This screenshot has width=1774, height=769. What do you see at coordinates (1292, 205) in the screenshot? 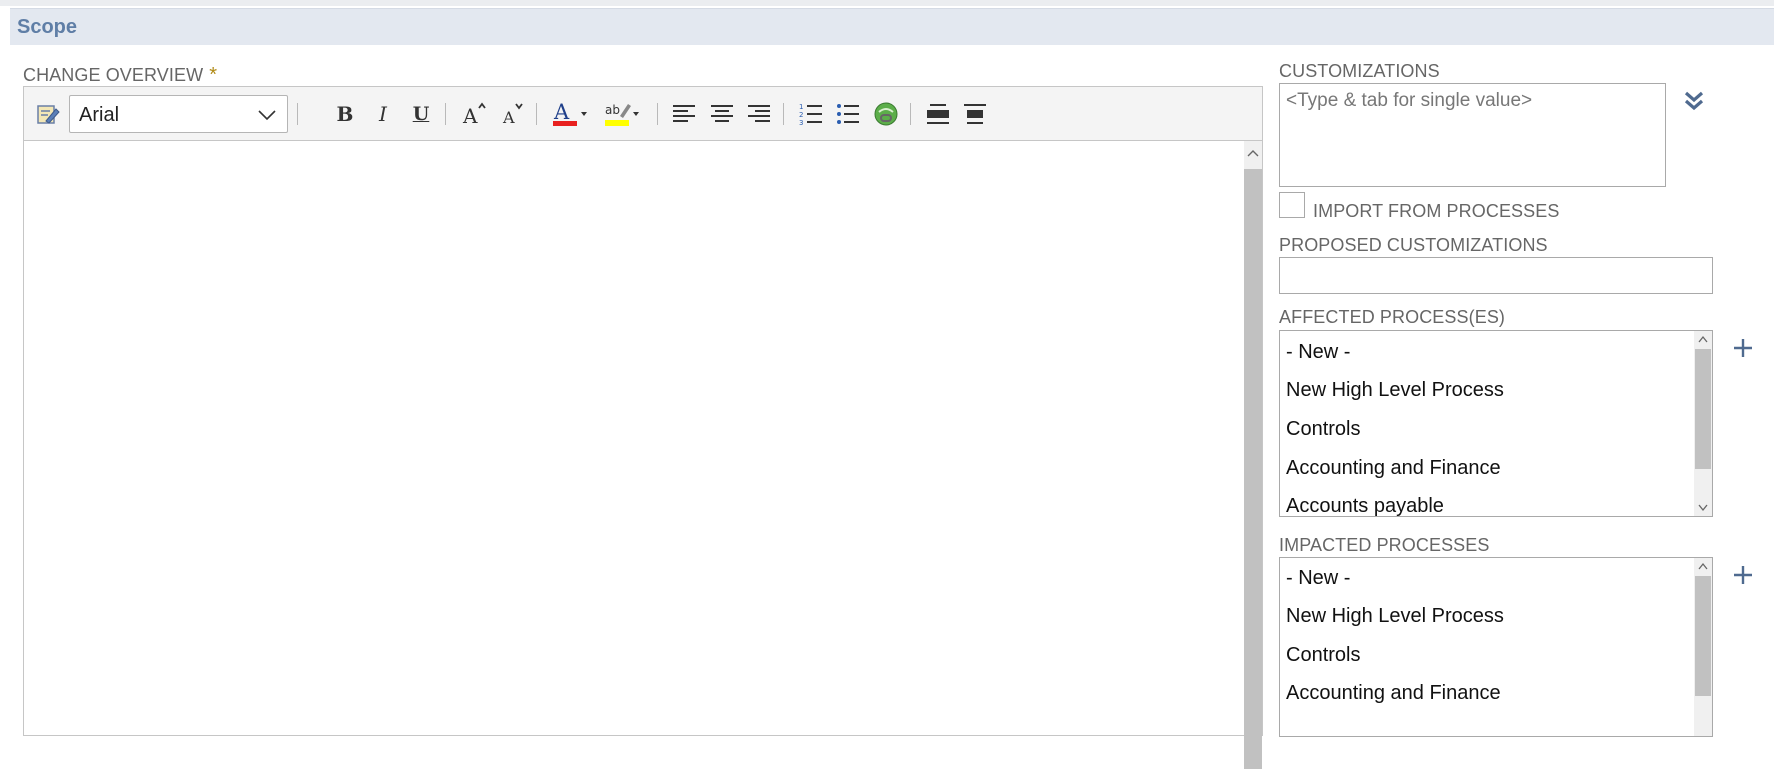
I see `import-from-processes-checkbox` at bounding box center [1292, 205].